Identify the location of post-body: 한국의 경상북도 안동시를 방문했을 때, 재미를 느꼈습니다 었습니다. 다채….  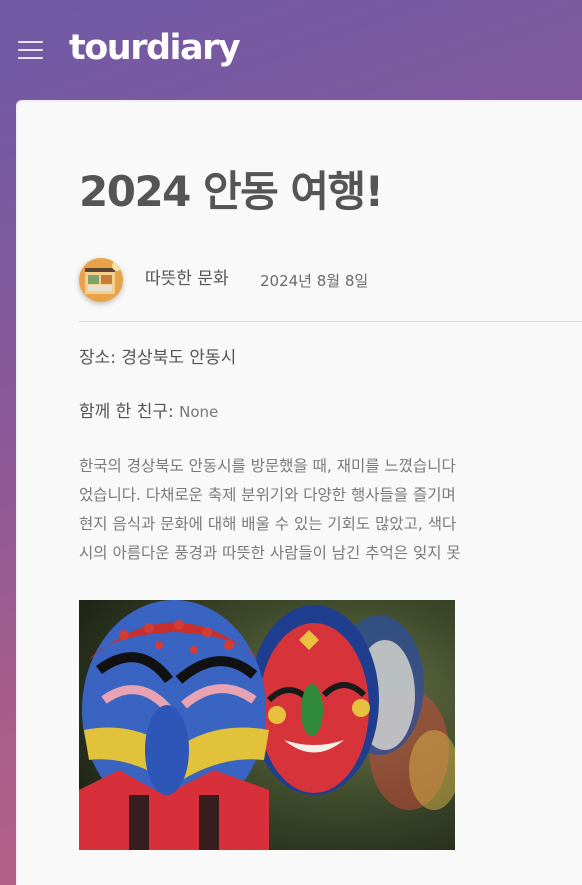
(330, 510).